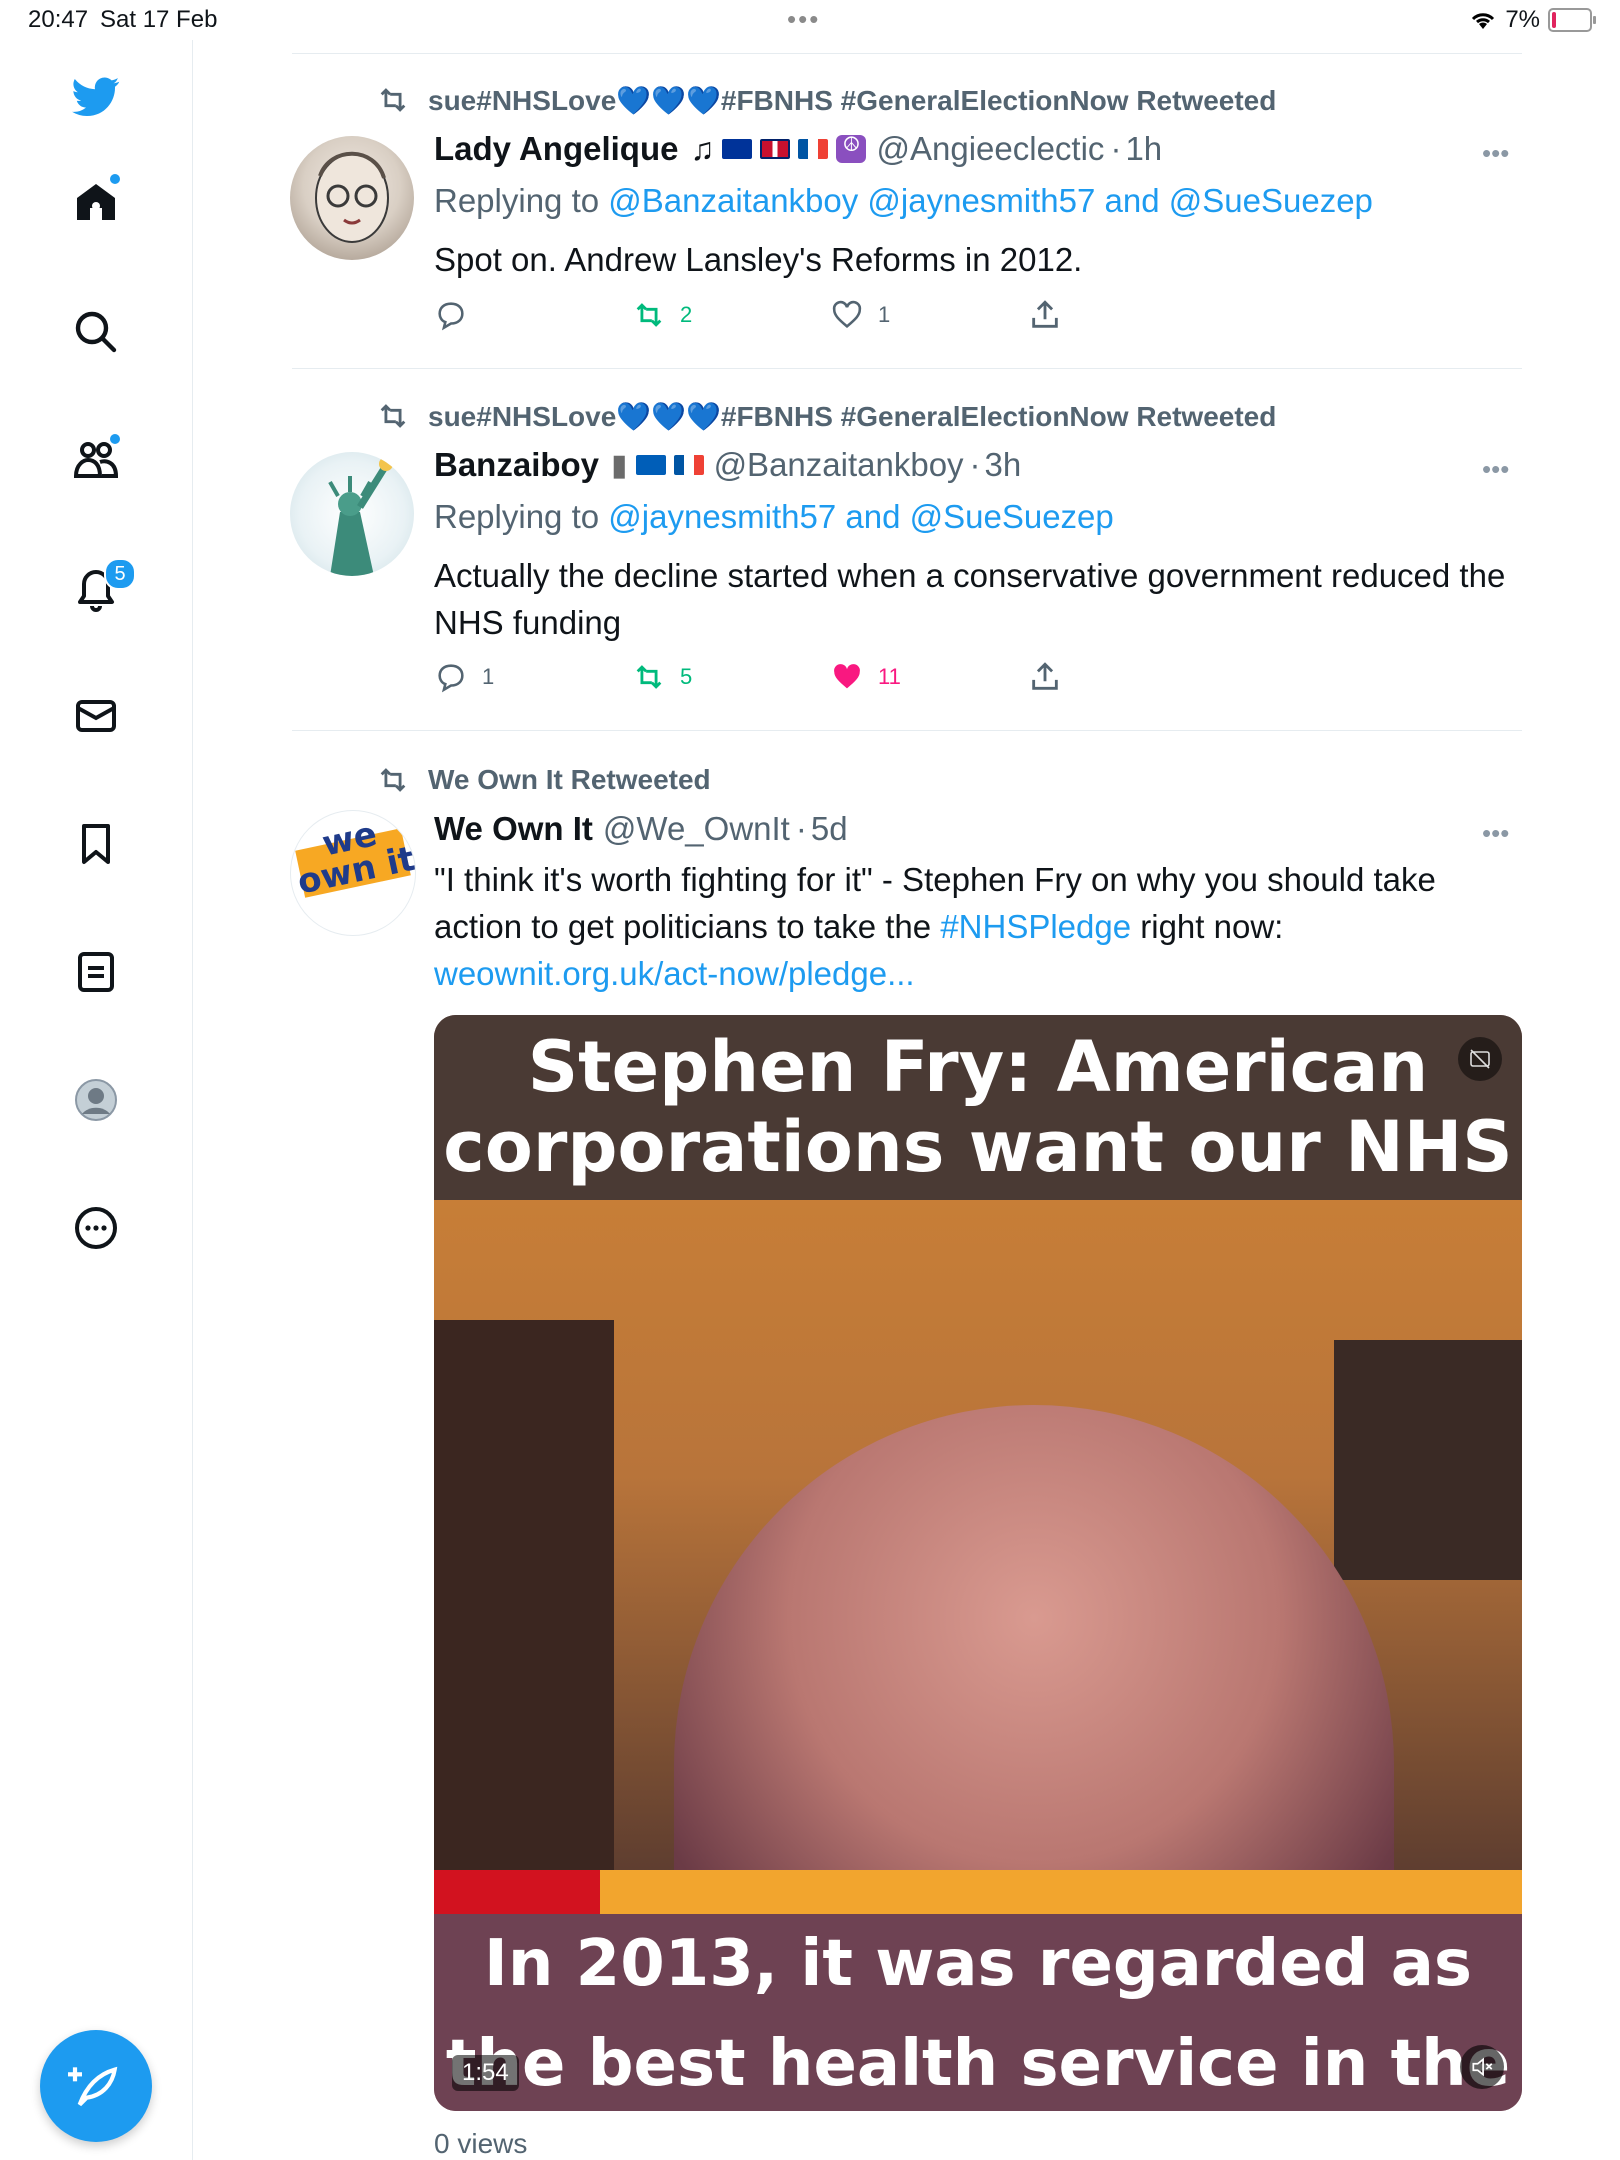  Describe the element at coordinates (847, 676) in the screenshot. I see `heart-filled-icon` at that location.